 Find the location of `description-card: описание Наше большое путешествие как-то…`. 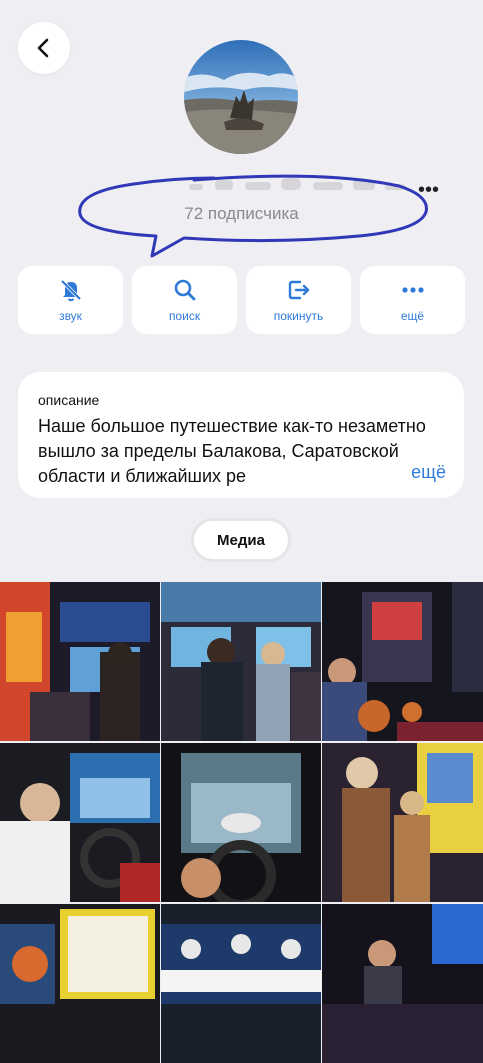

description-card: описание Наше большое путешествие как-то… is located at coordinates (241, 435).